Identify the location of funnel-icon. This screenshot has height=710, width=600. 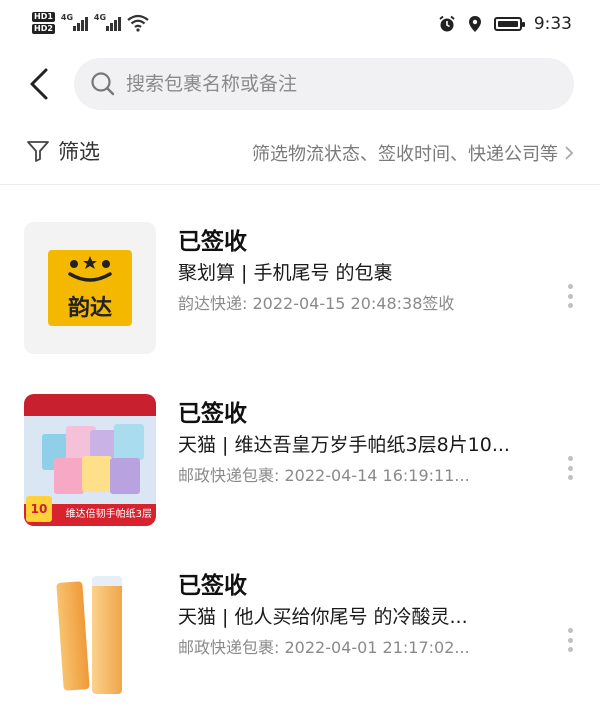
(38, 151).